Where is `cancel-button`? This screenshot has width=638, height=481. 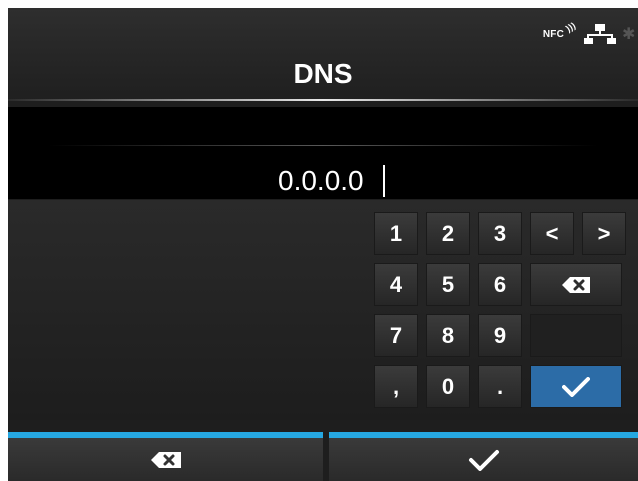 cancel-button is located at coordinates (165, 459).